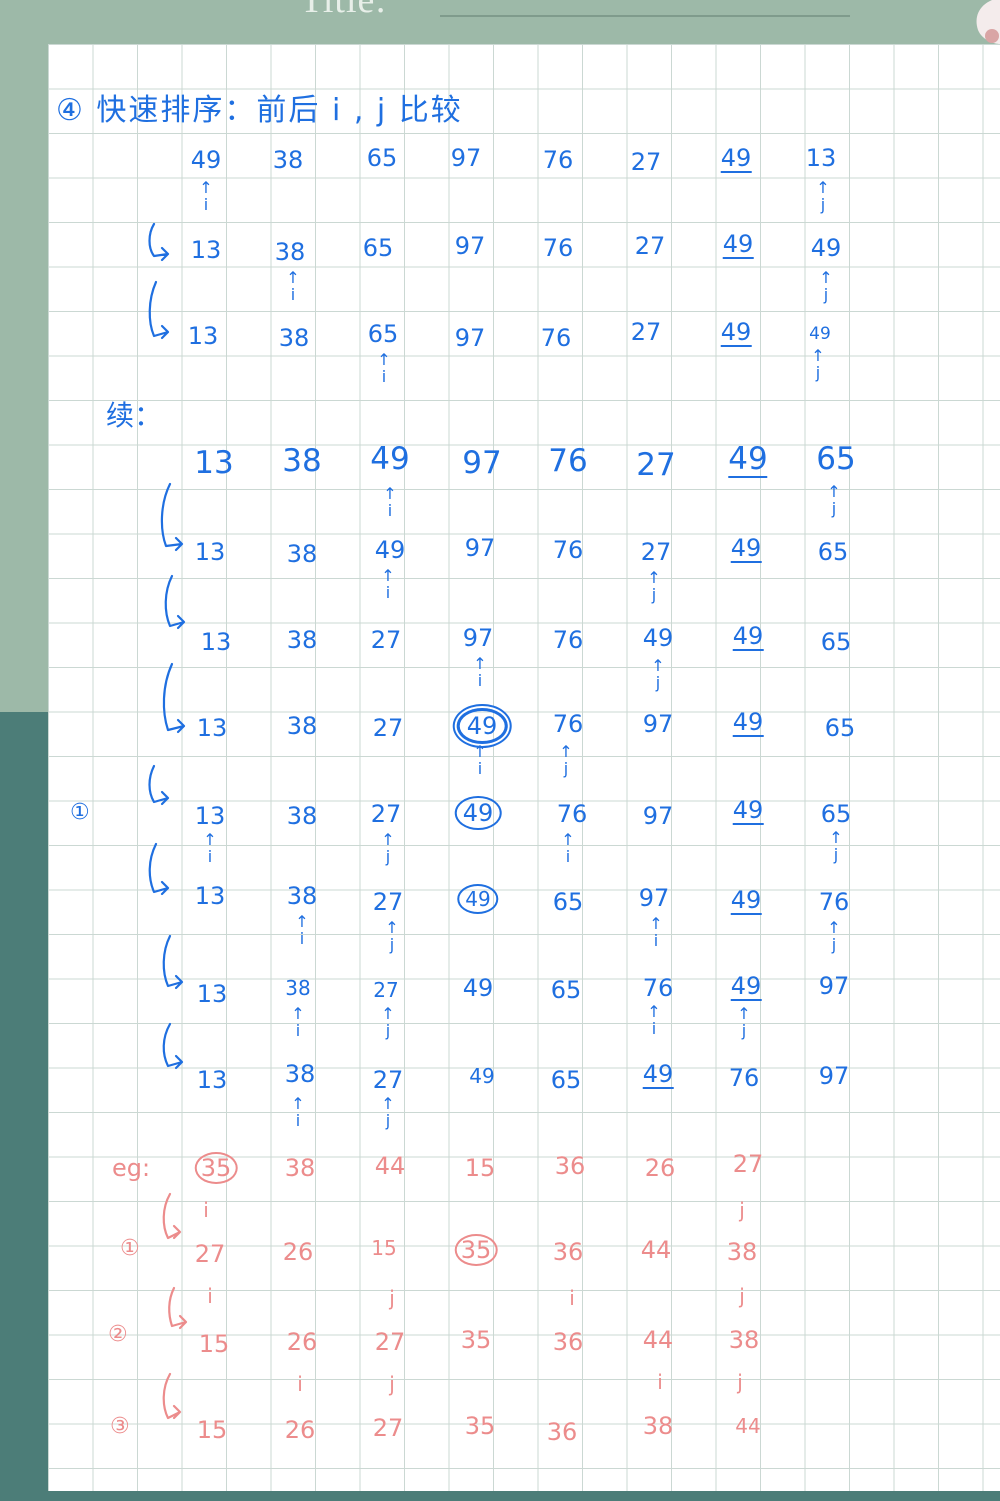 This screenshot has height=1501, width=1000. What do you see at coordinates (388, 1080) in the screenshot?
I see `cell-r10-c2: 27` at bounding box center [388, 1080].